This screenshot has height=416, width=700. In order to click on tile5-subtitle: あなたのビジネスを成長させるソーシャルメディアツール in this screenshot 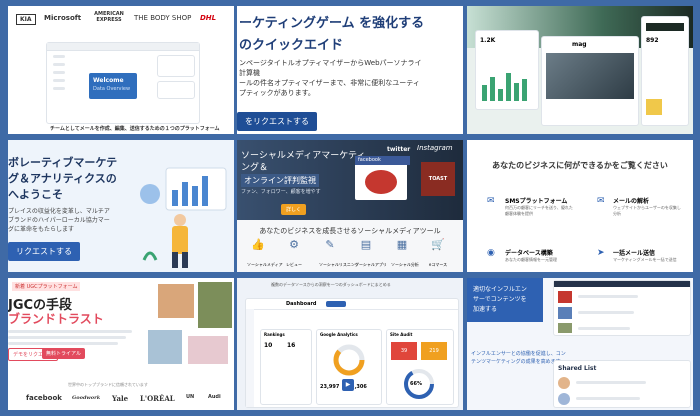, I will do `click(350, 231)`.